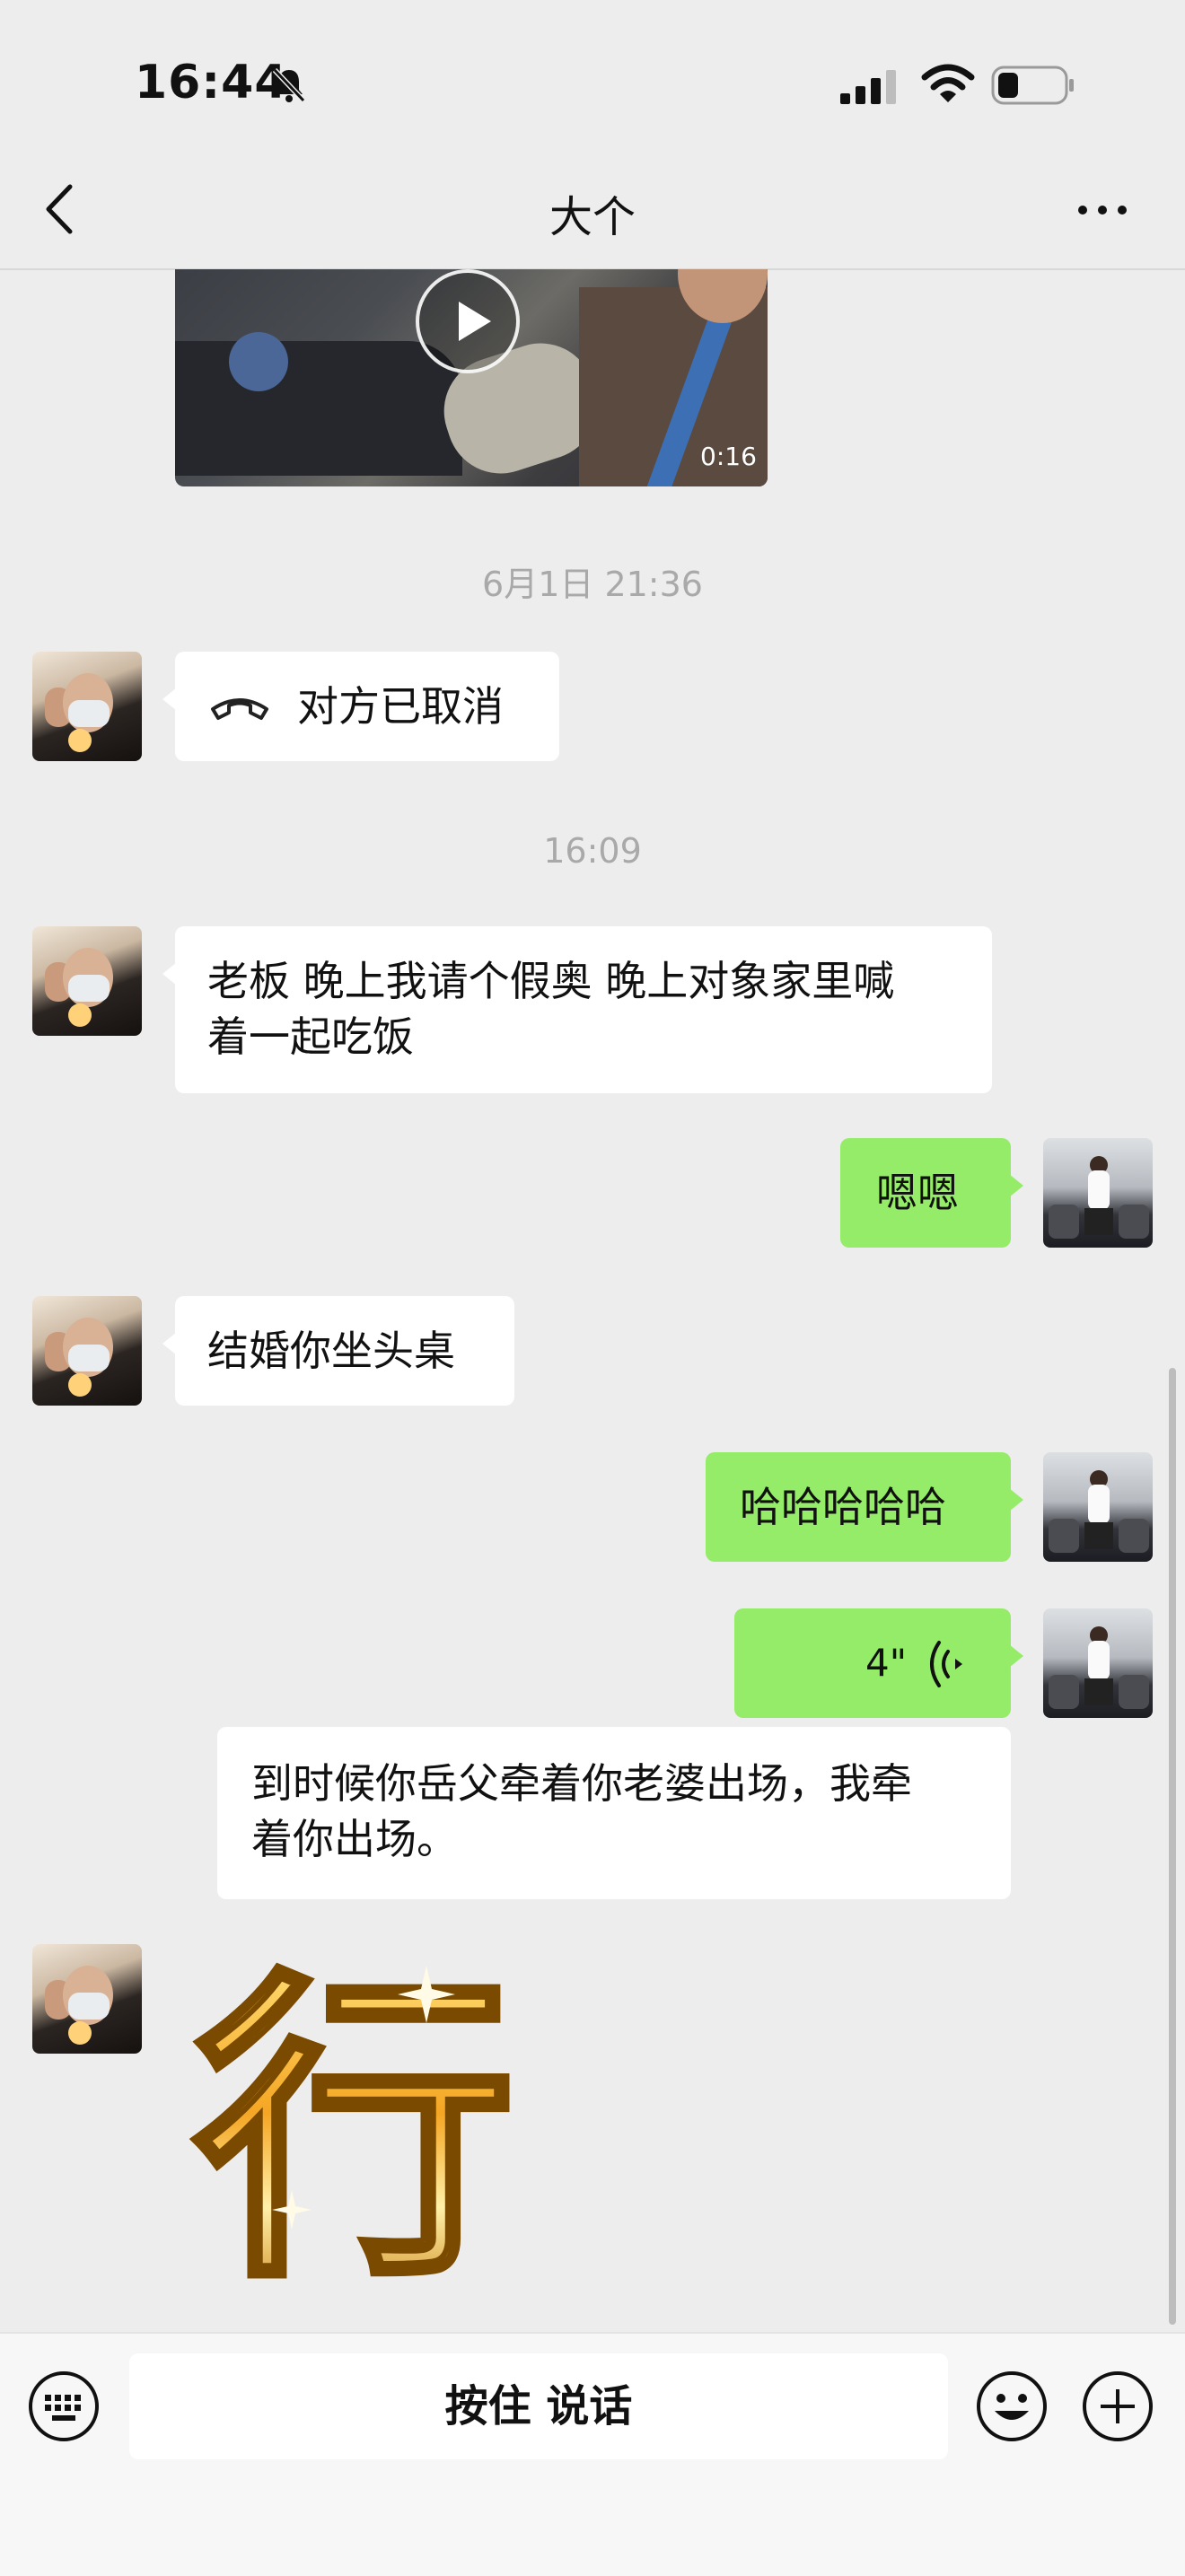  I want to click on message-text: 结婚你坐头桌, so click(331, 1351).